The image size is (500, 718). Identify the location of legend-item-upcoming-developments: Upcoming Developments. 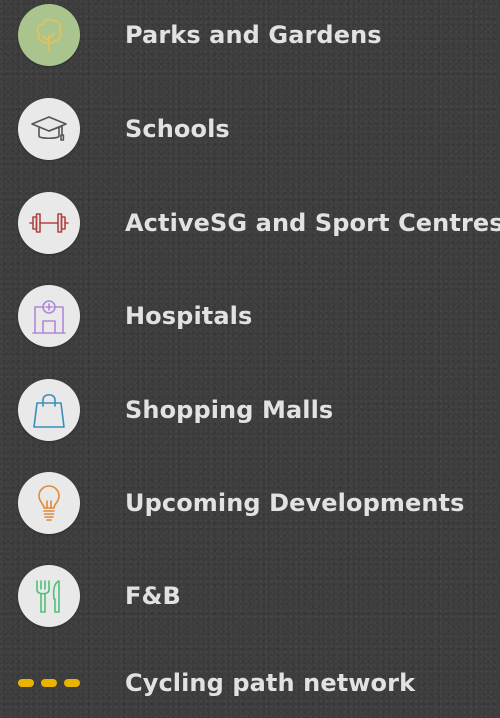
(250, 503).